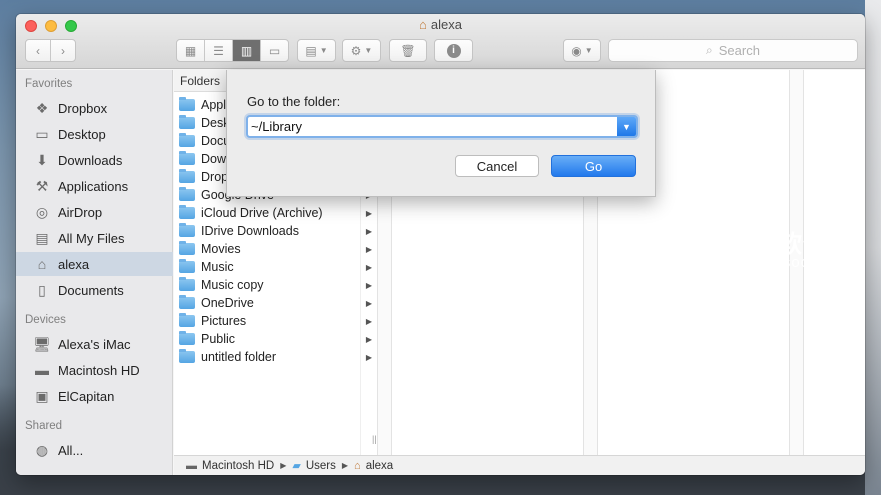 This screenshot has height=495, width=881. I want to click on folder-row: untitled folder ▶, so click(273, 357).